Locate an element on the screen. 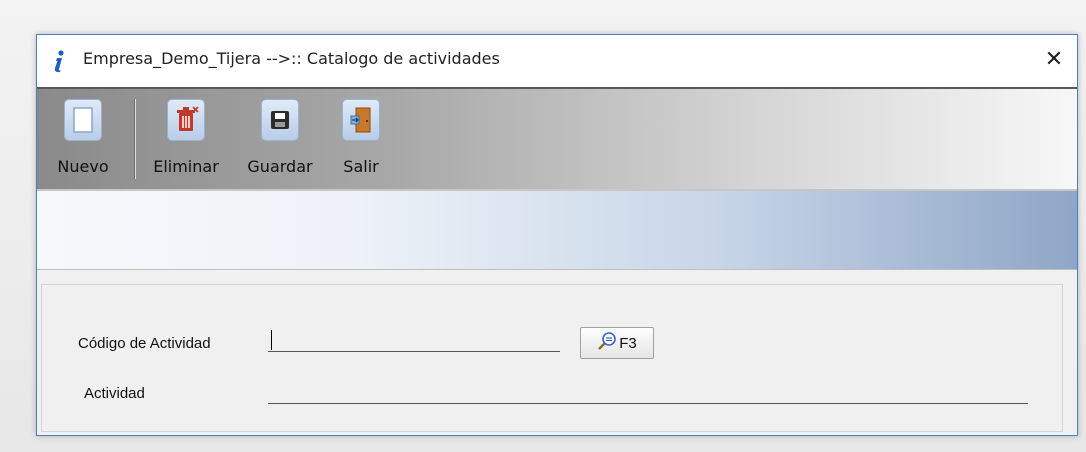 The height and width of the screenshot is (452, 1086). trash-icon is located at coordinates (186, 120).